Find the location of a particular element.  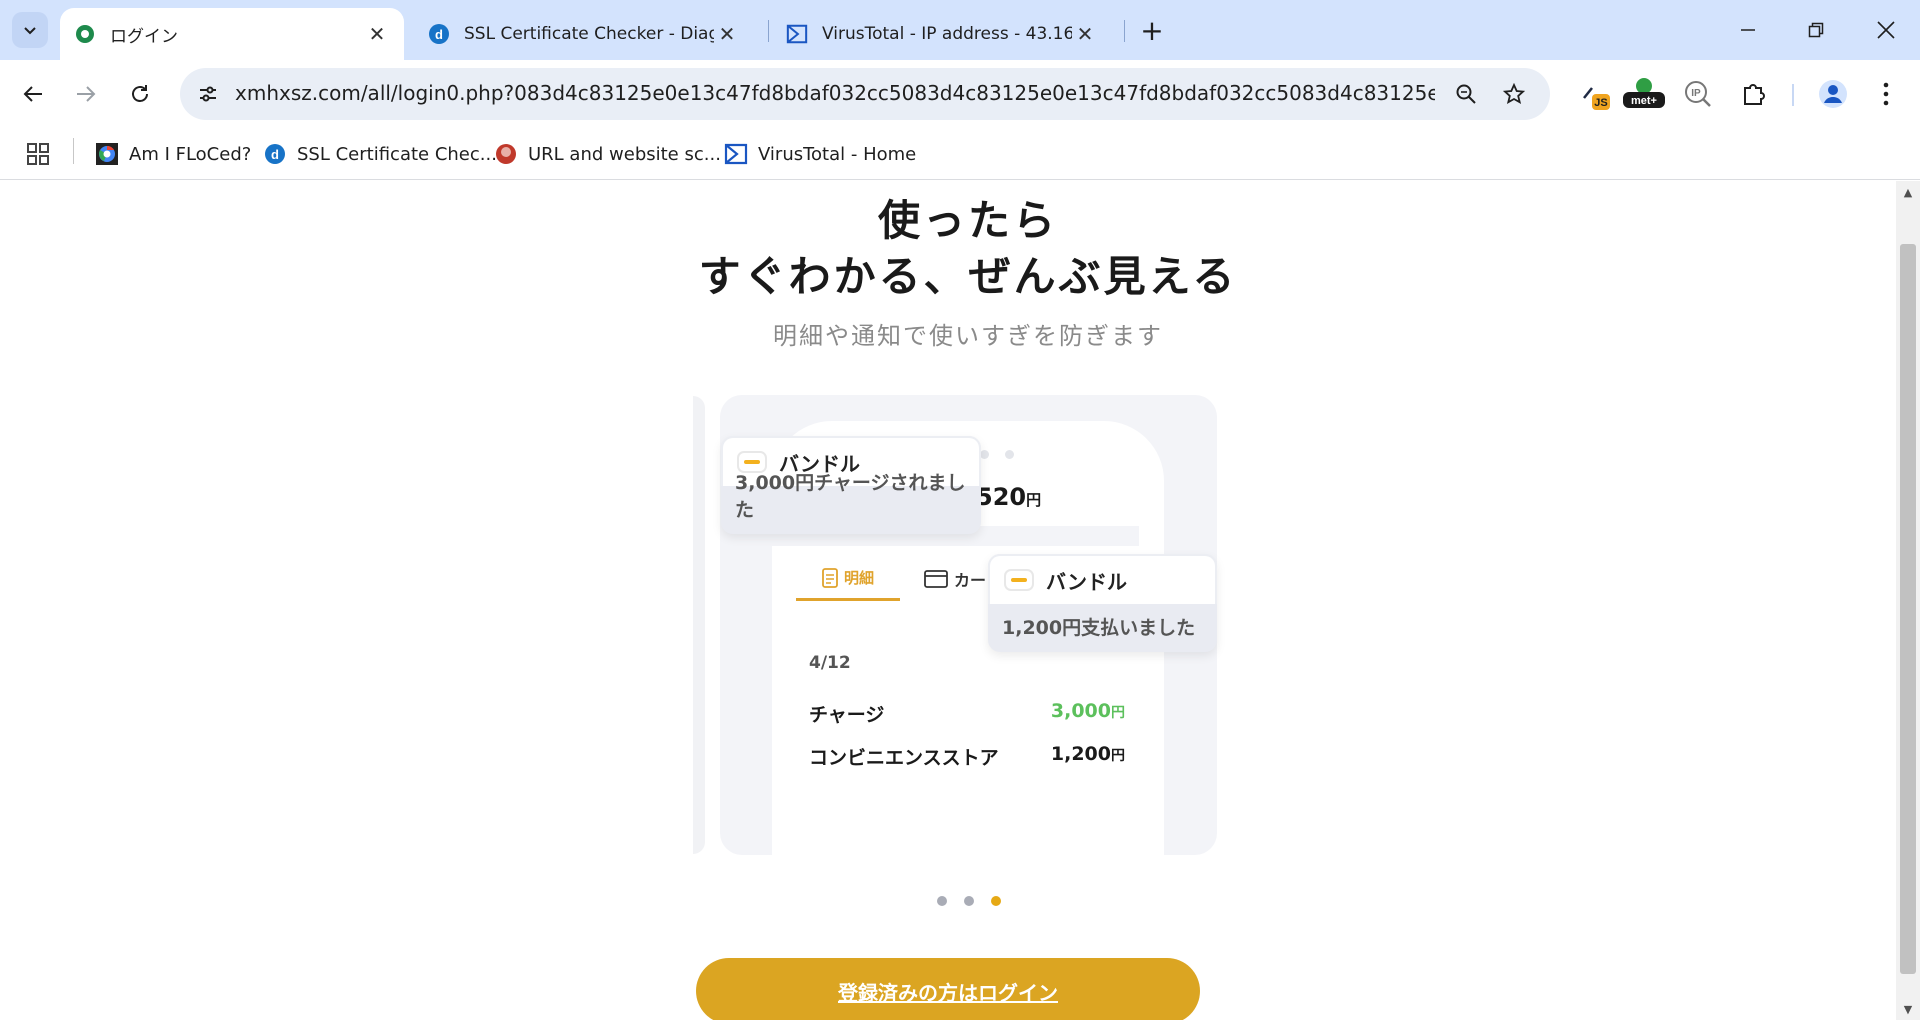

reload-button is located at coordinates (140, 94).